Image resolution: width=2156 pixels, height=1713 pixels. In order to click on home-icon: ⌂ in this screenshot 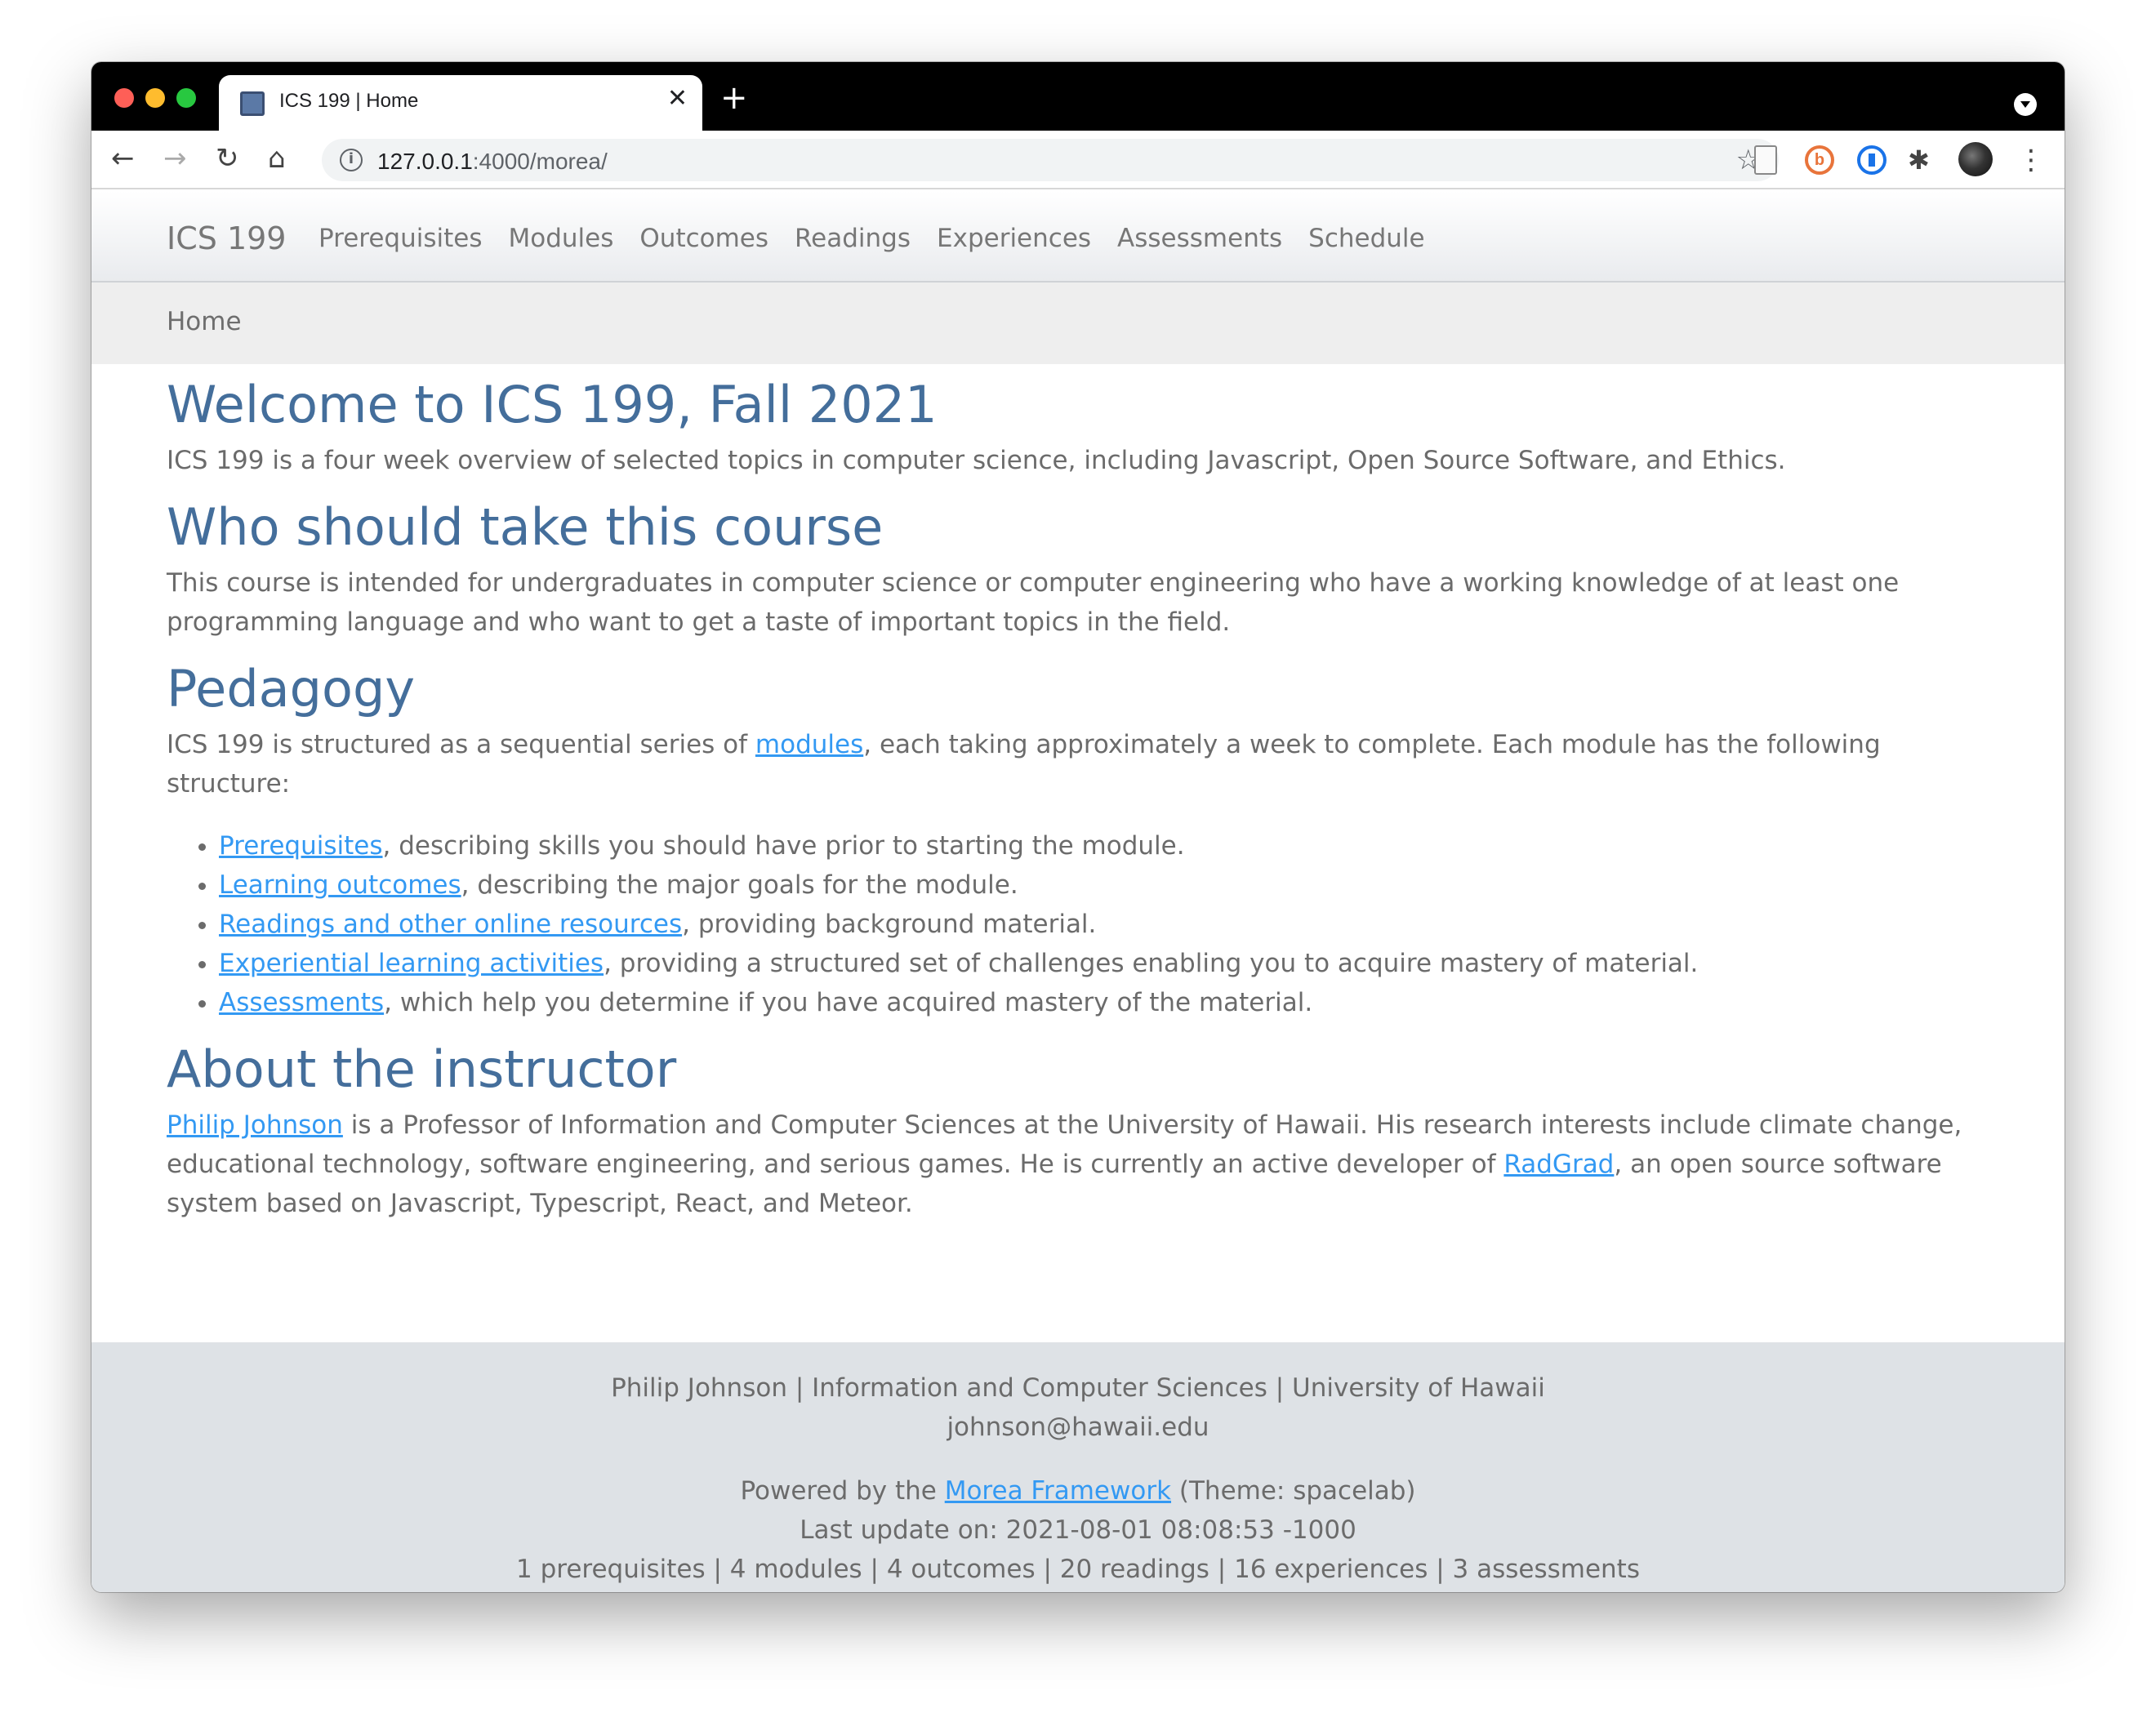, I will do `click(277, 159)`.